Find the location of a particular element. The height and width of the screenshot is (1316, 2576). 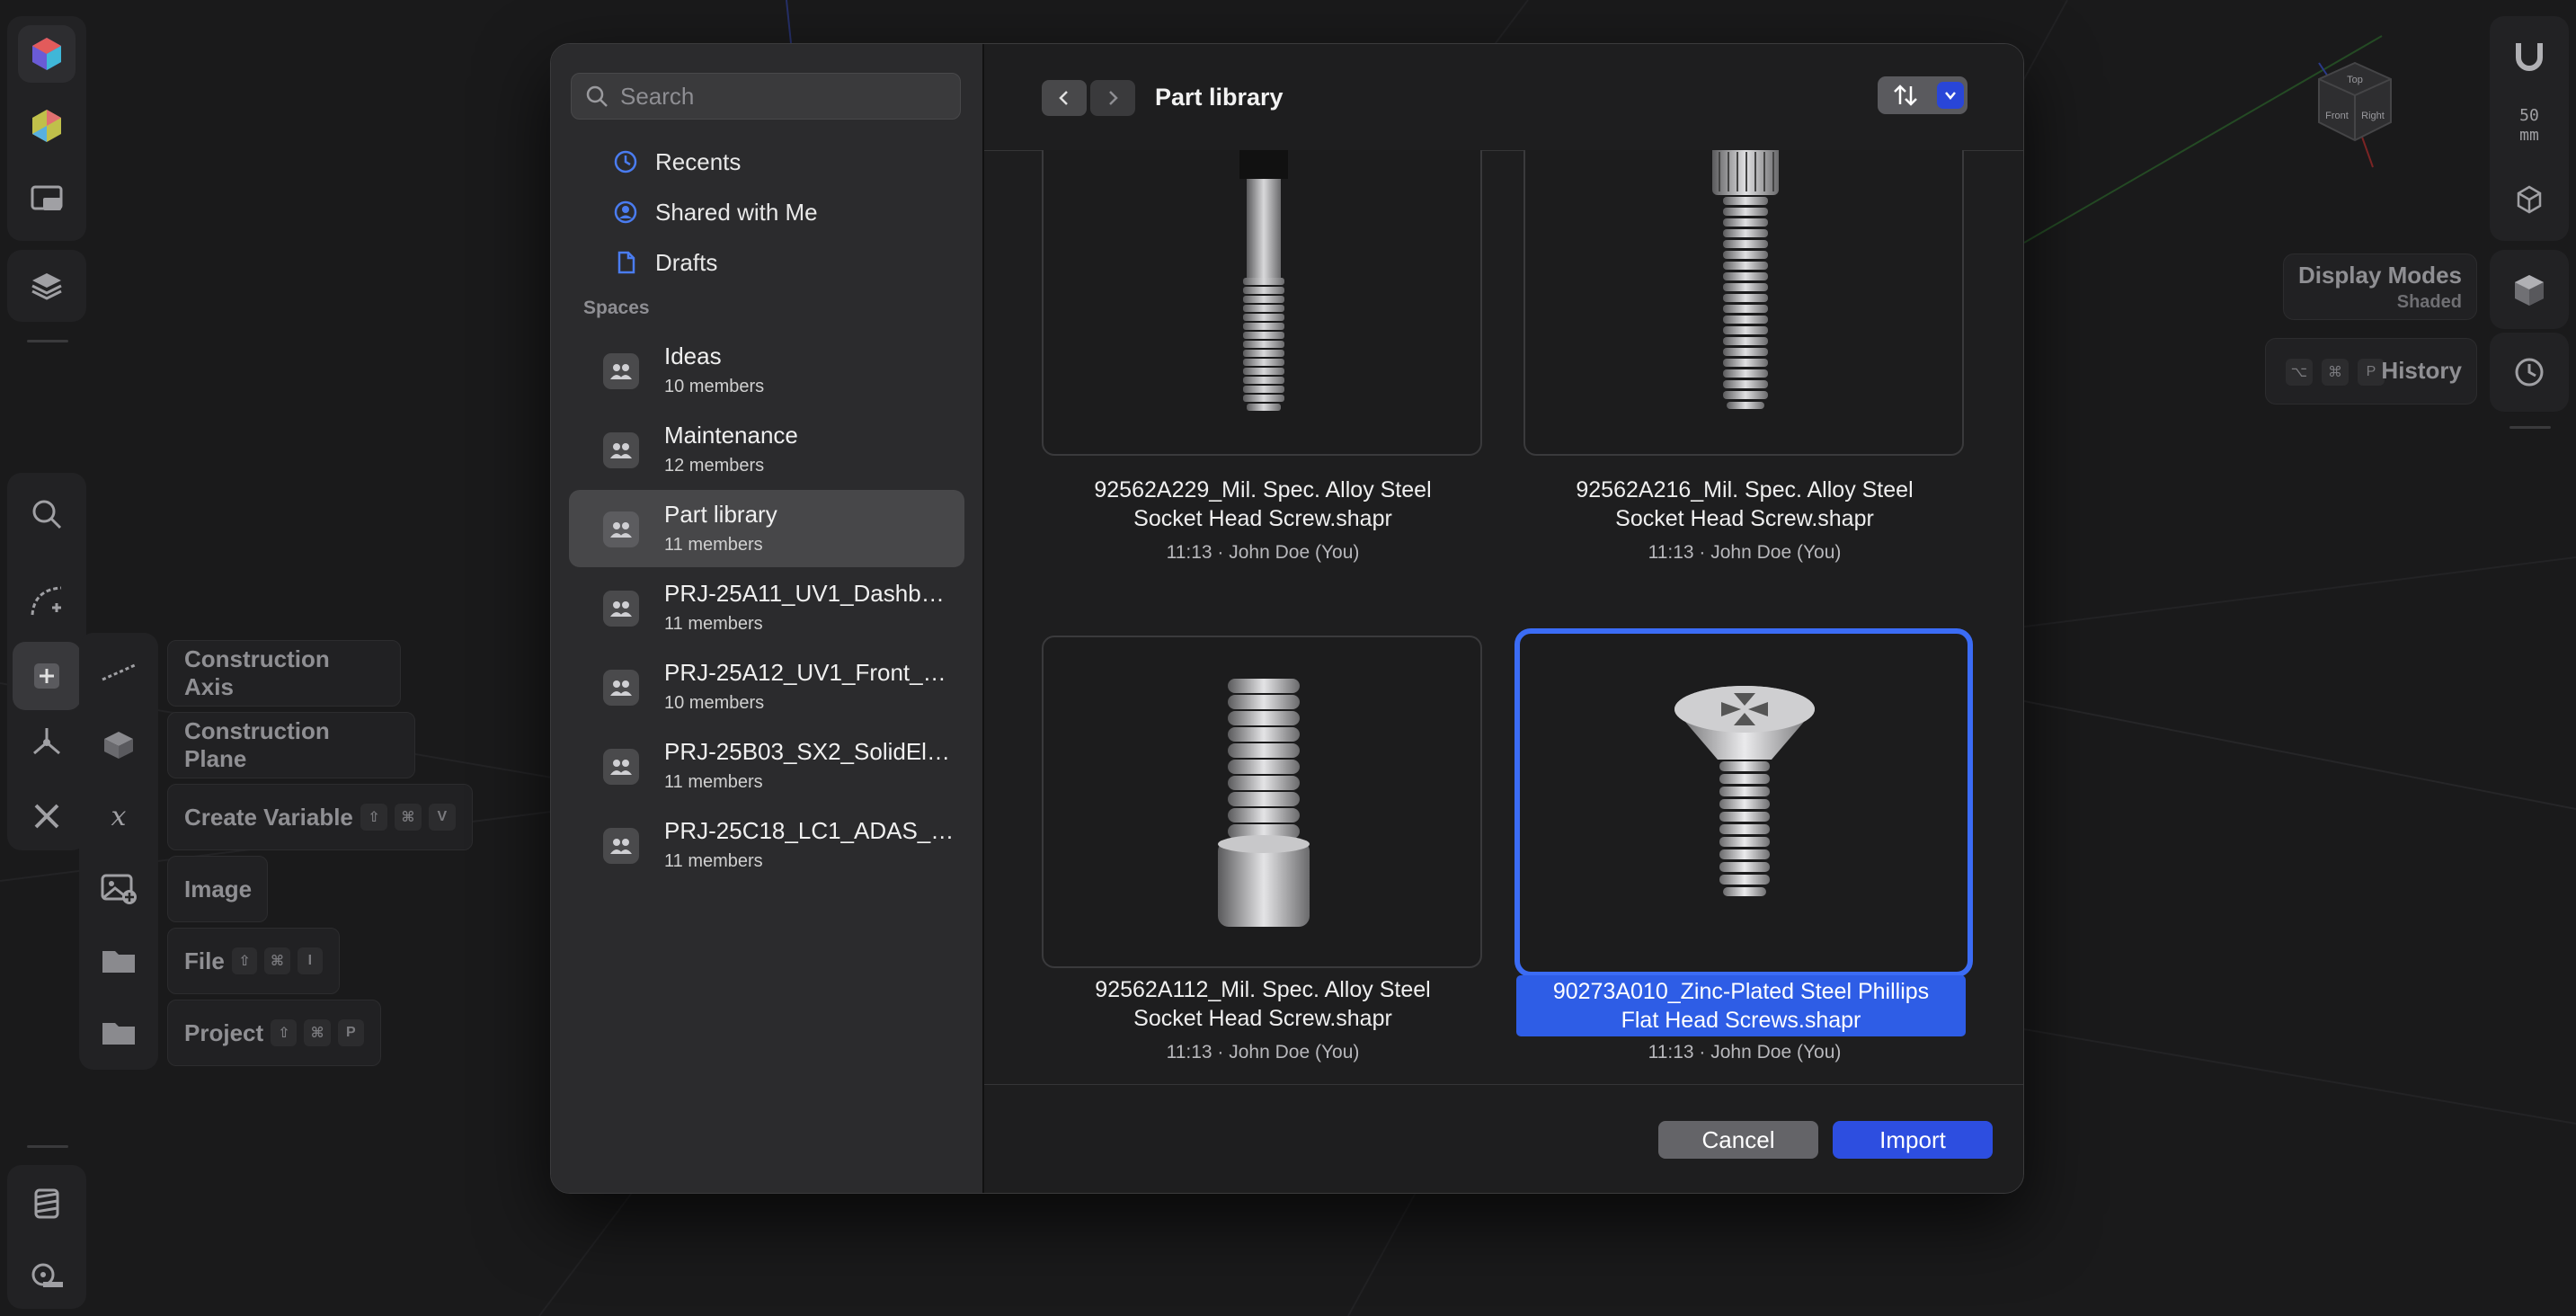

history-chip: ⌥ ⌘ P History is located at coordinates (2371, 371).